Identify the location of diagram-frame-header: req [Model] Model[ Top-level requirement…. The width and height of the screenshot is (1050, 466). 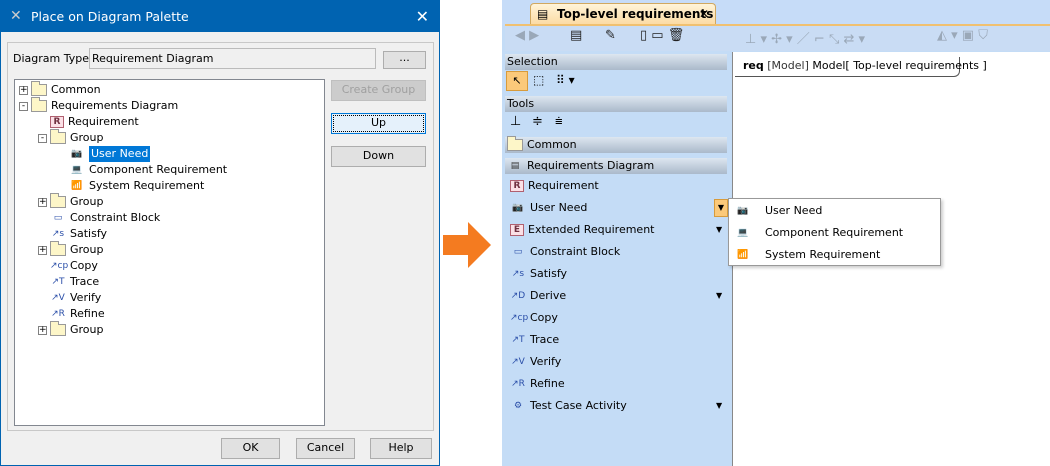
(861, 67).